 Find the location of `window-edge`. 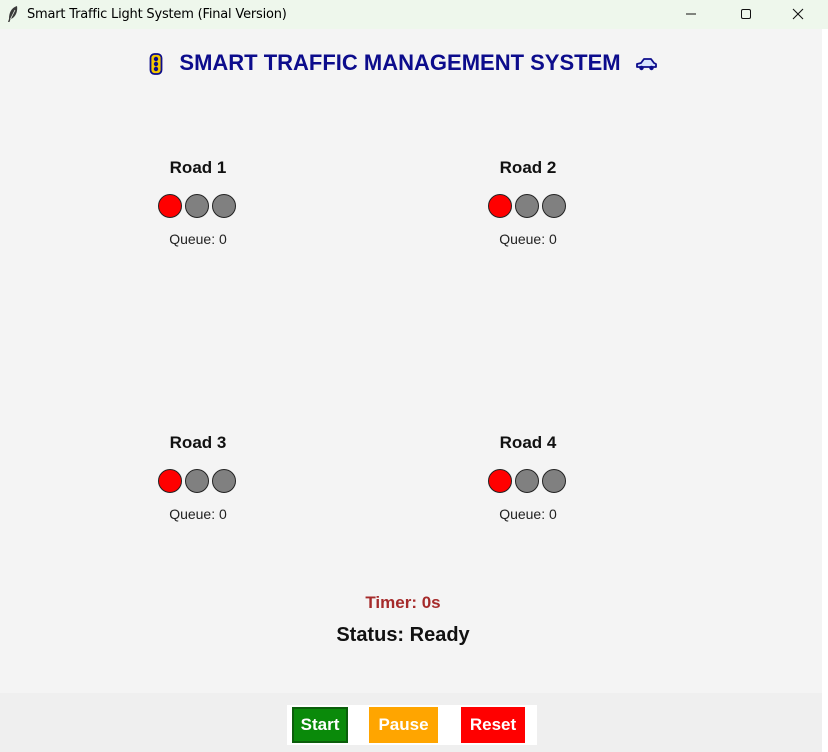

window-edge is located at coordinates (825, 390).